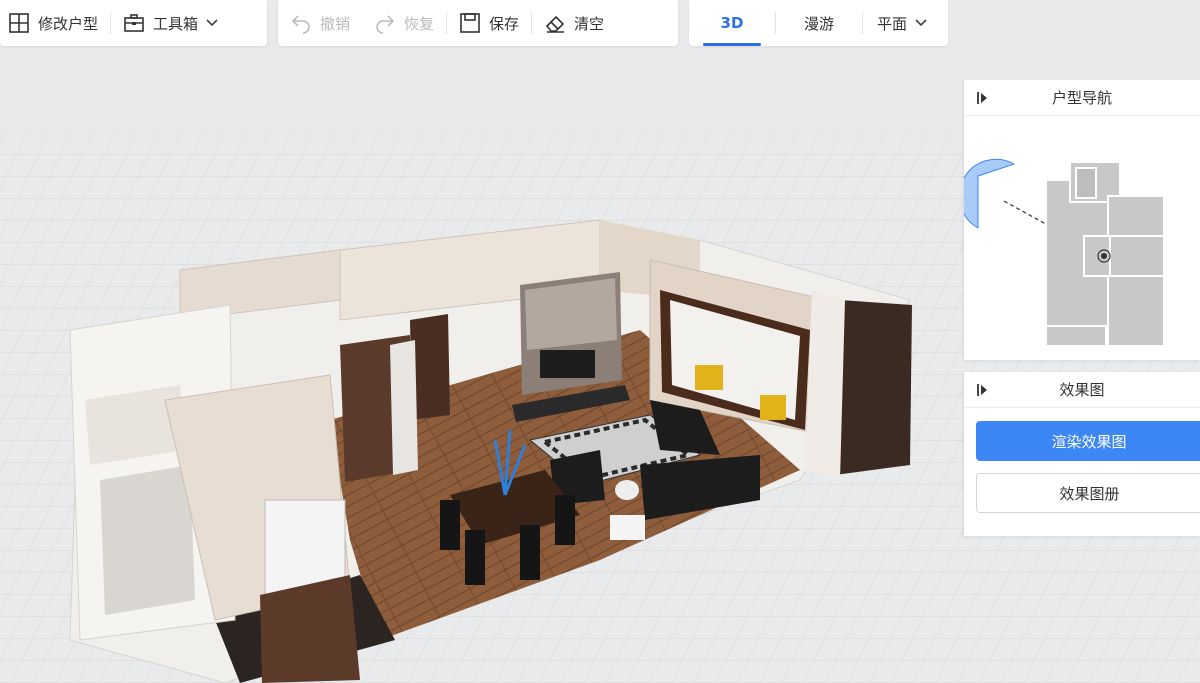 The height and width of the screenshot is (683, 1200). What do you see at coordinates (892, 23) in the screenshot?
I see `tab-plan-label: 平面` at bounding box center [892, 23].